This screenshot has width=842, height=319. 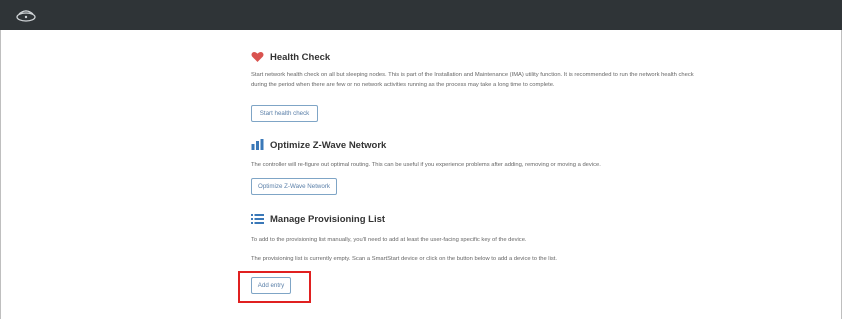 I want to click on optimize-title: Optimize Z-Wave Network, so click(x=318, y=145).